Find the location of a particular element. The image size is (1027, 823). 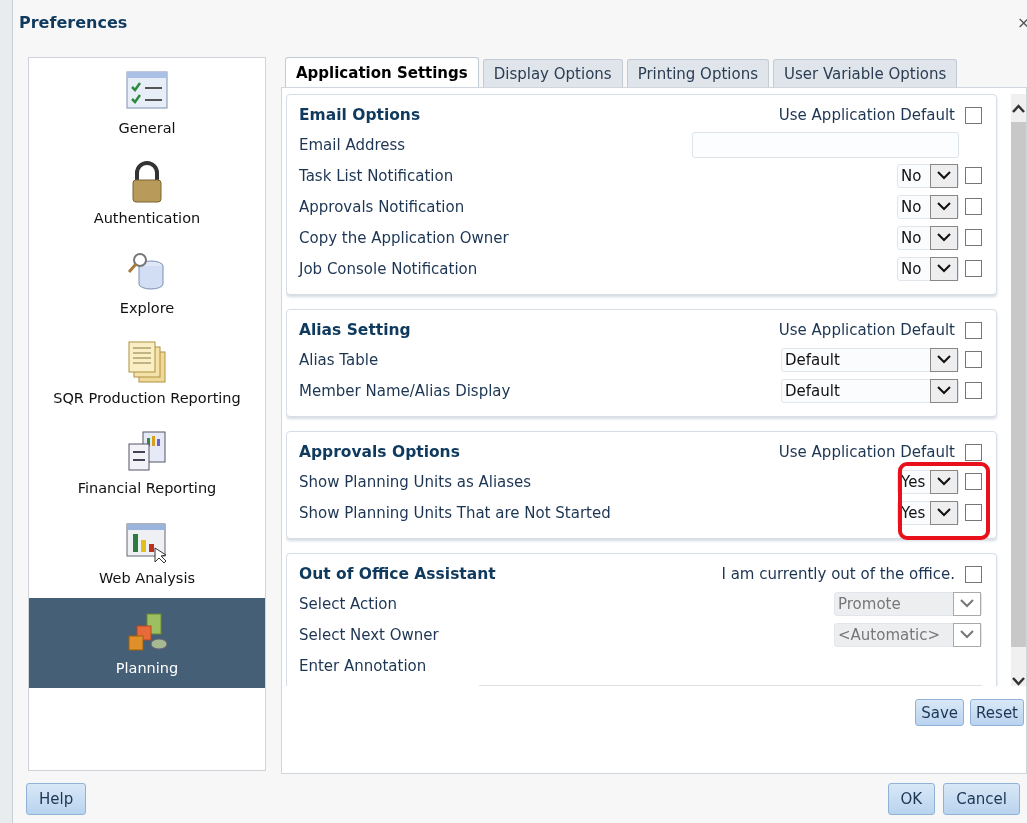

field-label: Copy the Application Owner is located at coordinates (404, 237).